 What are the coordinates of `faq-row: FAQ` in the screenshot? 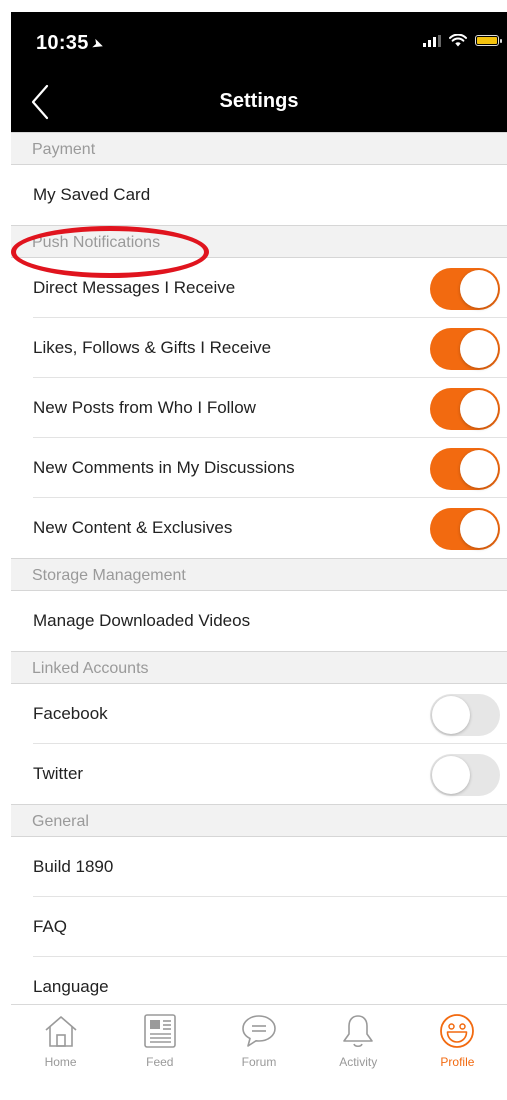 It's located at (259, 927).